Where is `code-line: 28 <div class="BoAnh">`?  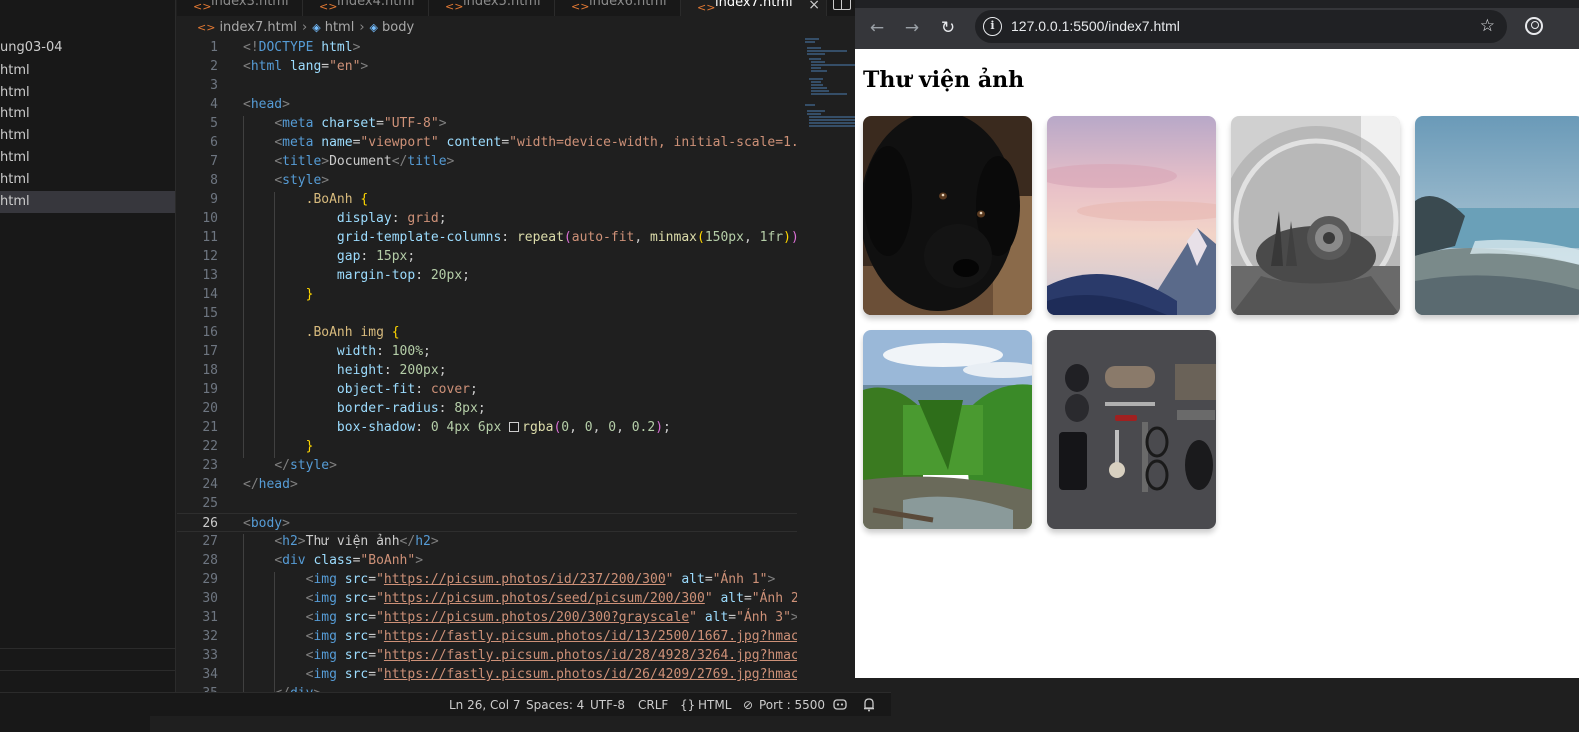
code-line: 28 <div class="BoAnh"> is located at coordinates (313, 560).